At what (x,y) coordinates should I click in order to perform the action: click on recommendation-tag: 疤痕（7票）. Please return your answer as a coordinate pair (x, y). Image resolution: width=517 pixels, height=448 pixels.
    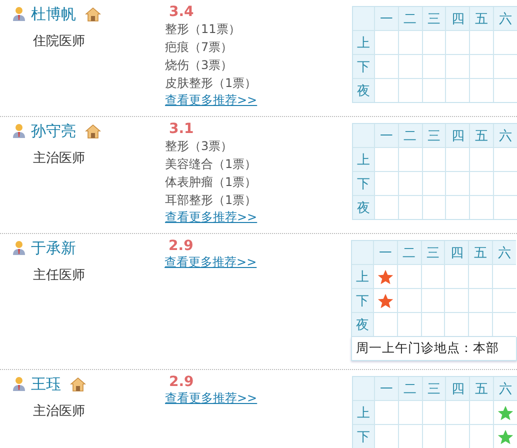
    Looking at the image, I should click on (199, 47).